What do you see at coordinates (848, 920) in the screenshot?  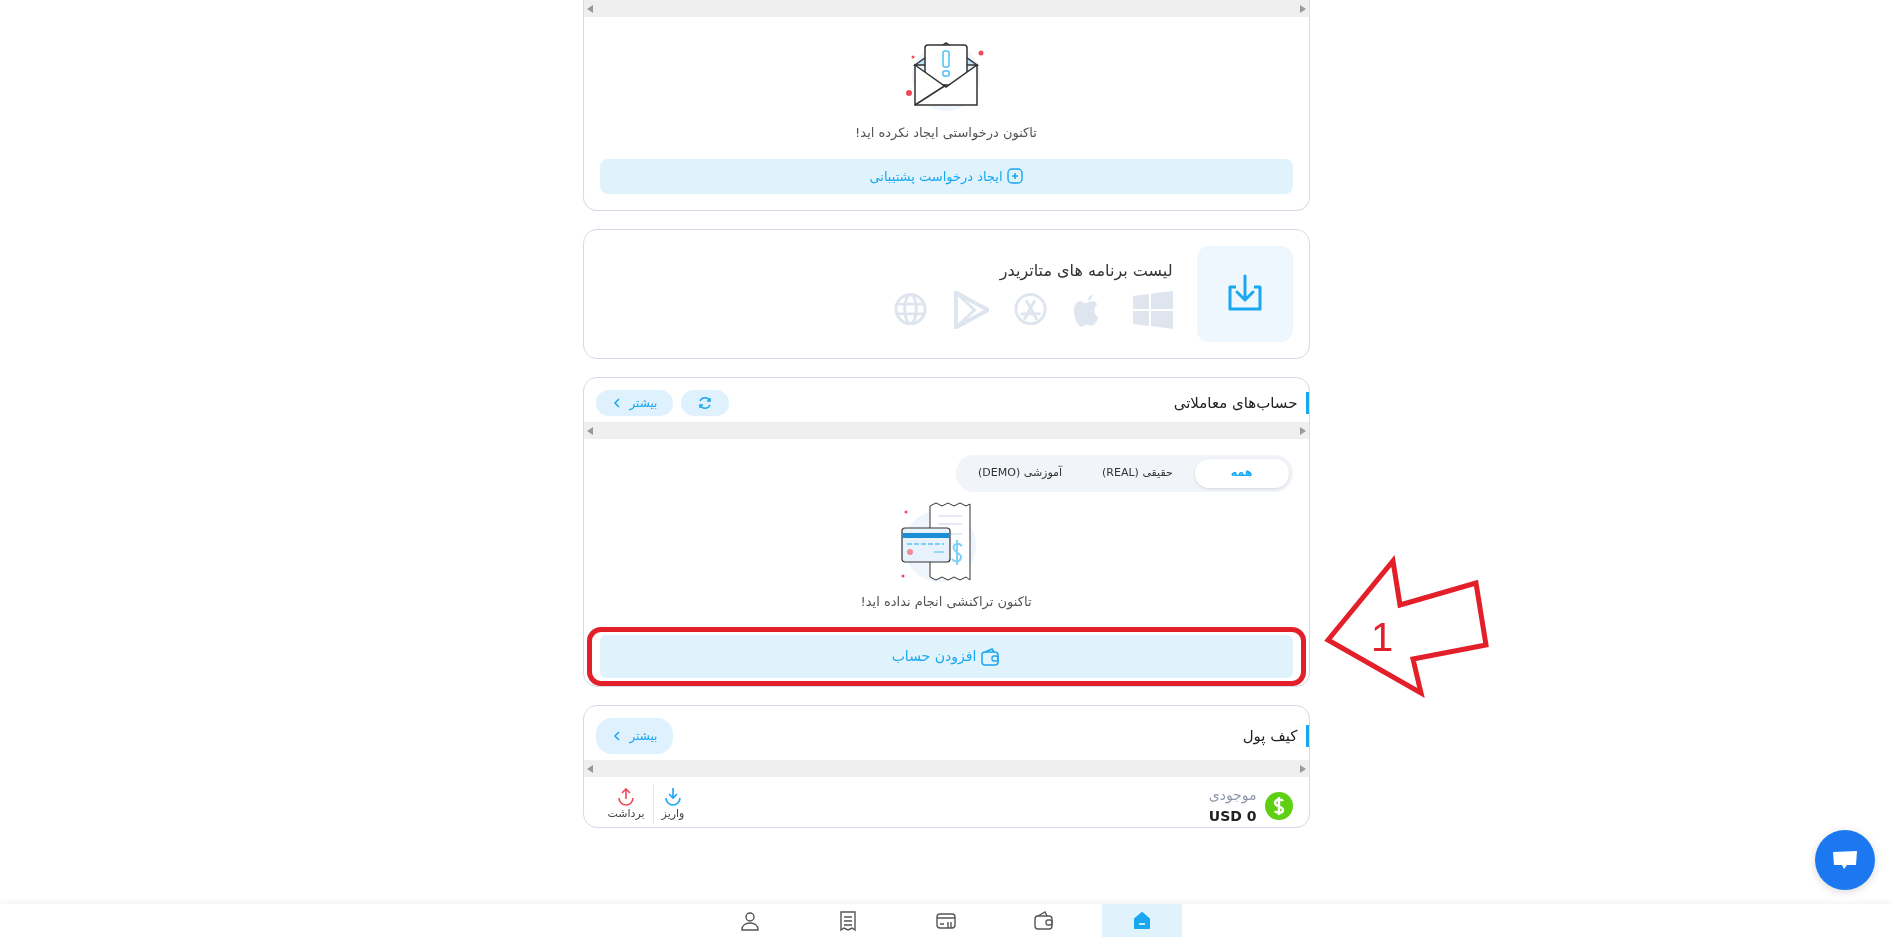 I see `receipt-icon` at bounding box center [848, 920].